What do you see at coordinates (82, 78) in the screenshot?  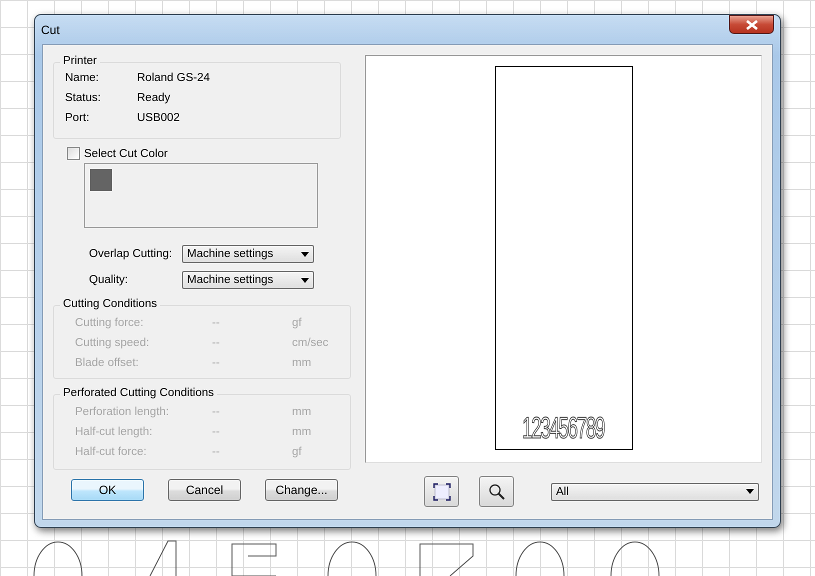 I see `field-label: Name:` at bounding box center [82, 78].